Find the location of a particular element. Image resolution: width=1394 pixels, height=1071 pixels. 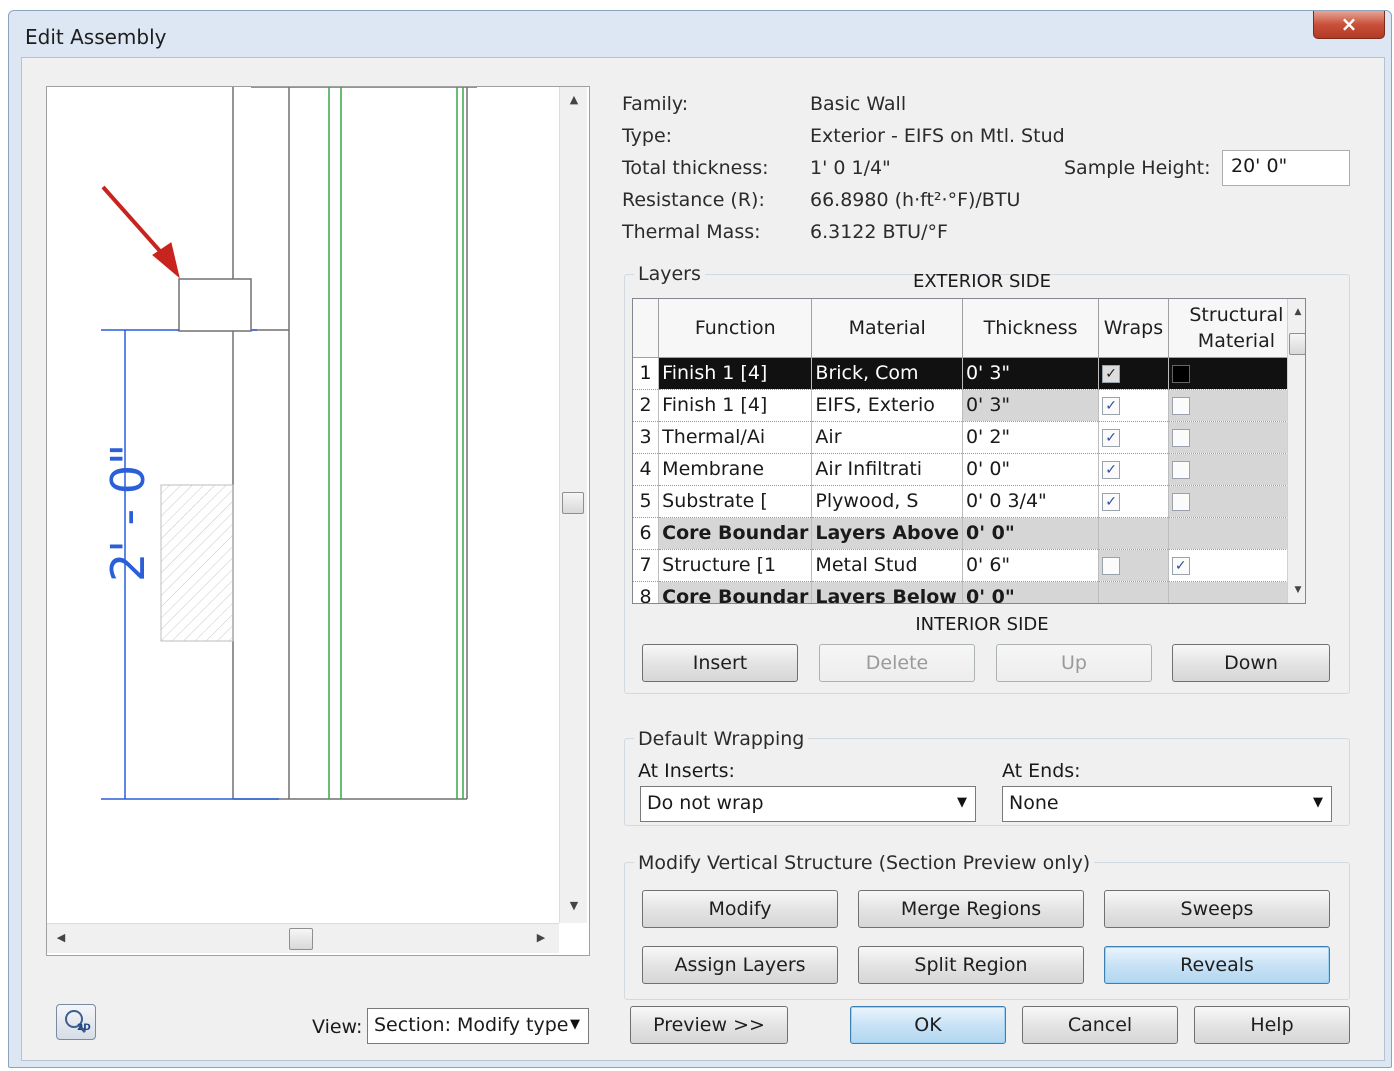

layer-function-cell: Membrane is located at coordinates (735, 469).